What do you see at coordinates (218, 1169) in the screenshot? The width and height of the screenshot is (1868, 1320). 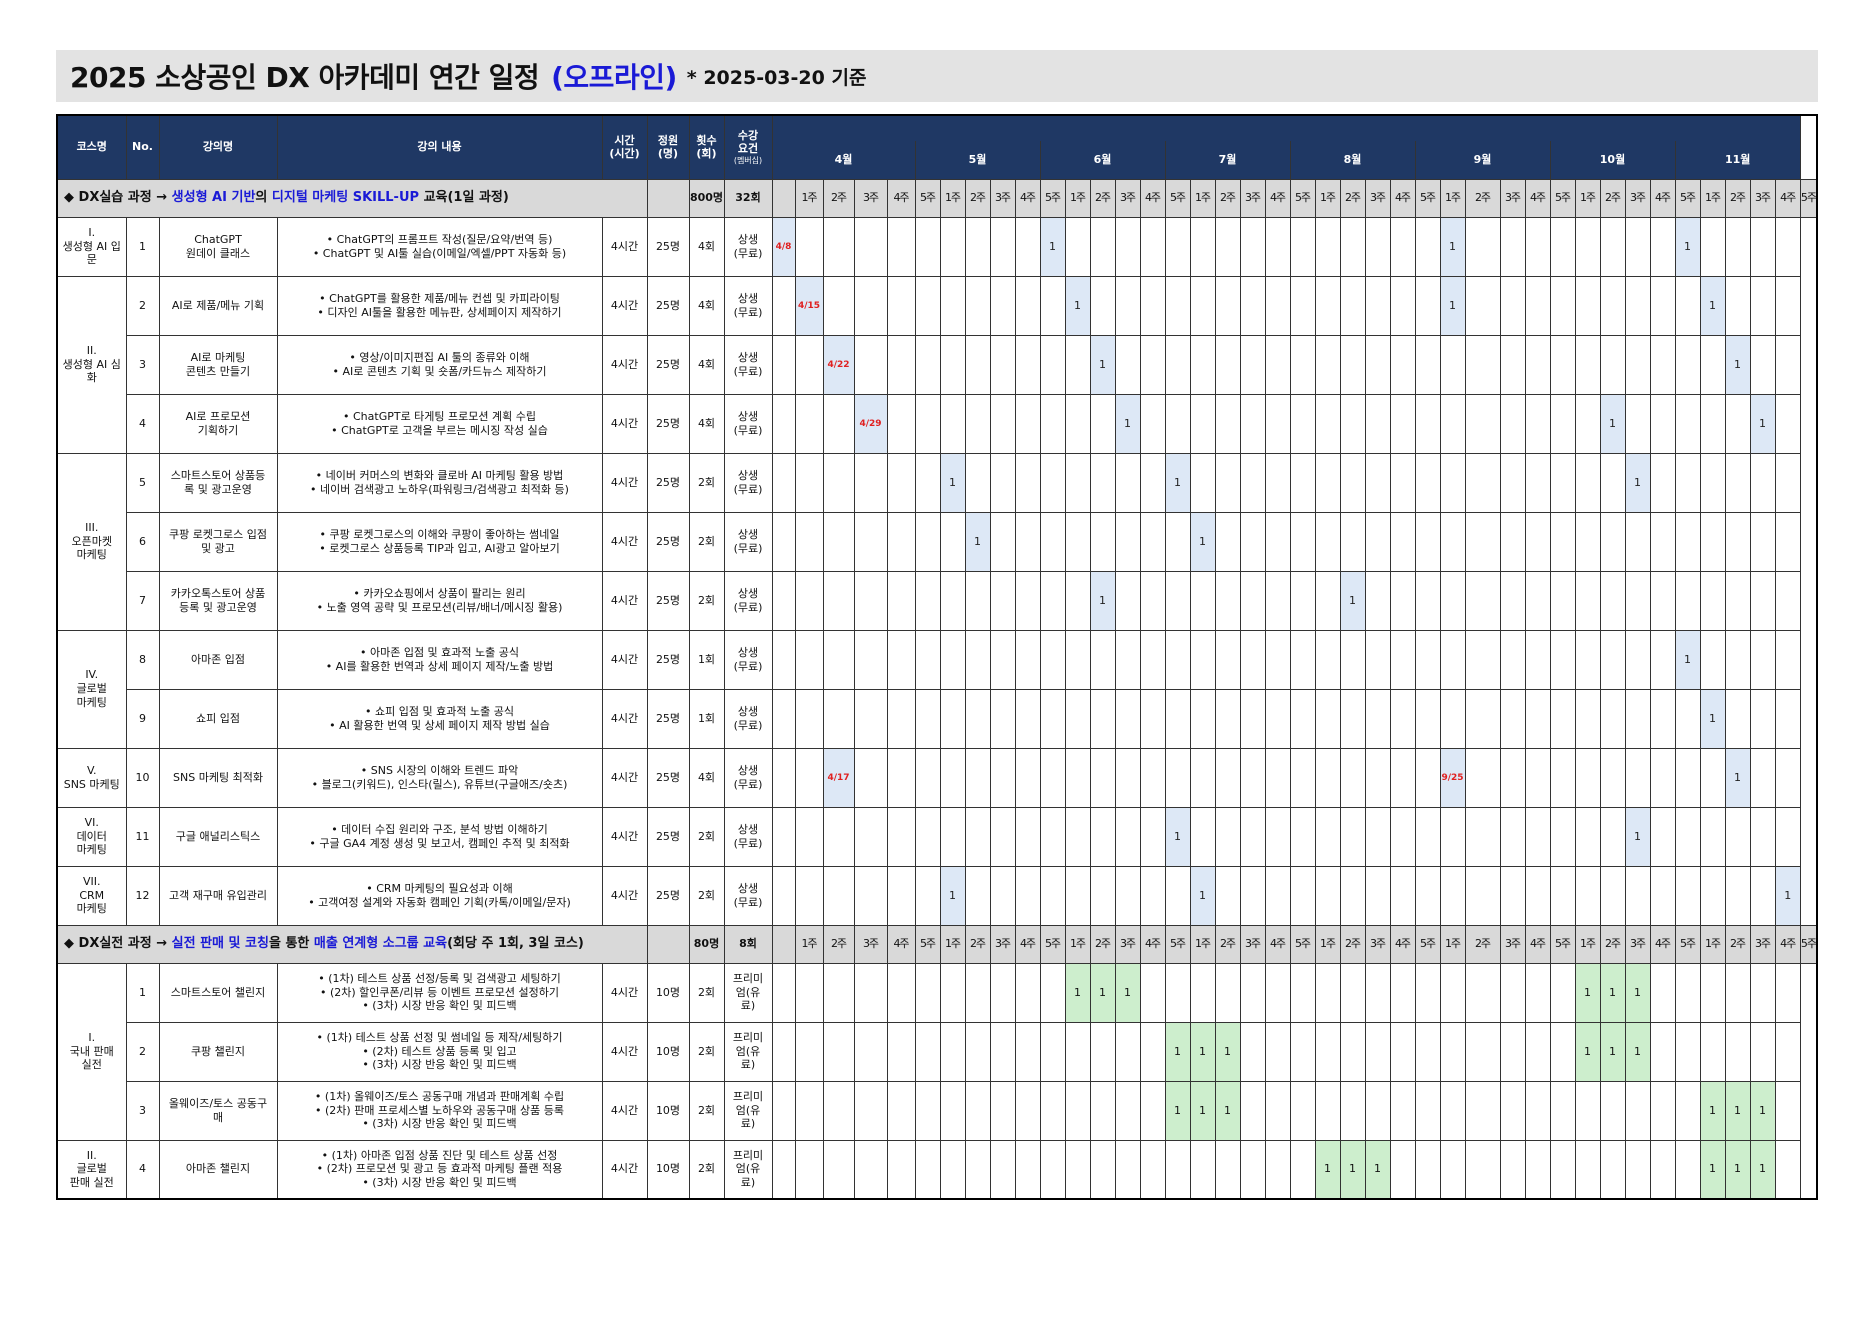 I see `lecture-name: 아마존 챌린지` at bounding box center [218, 1169].